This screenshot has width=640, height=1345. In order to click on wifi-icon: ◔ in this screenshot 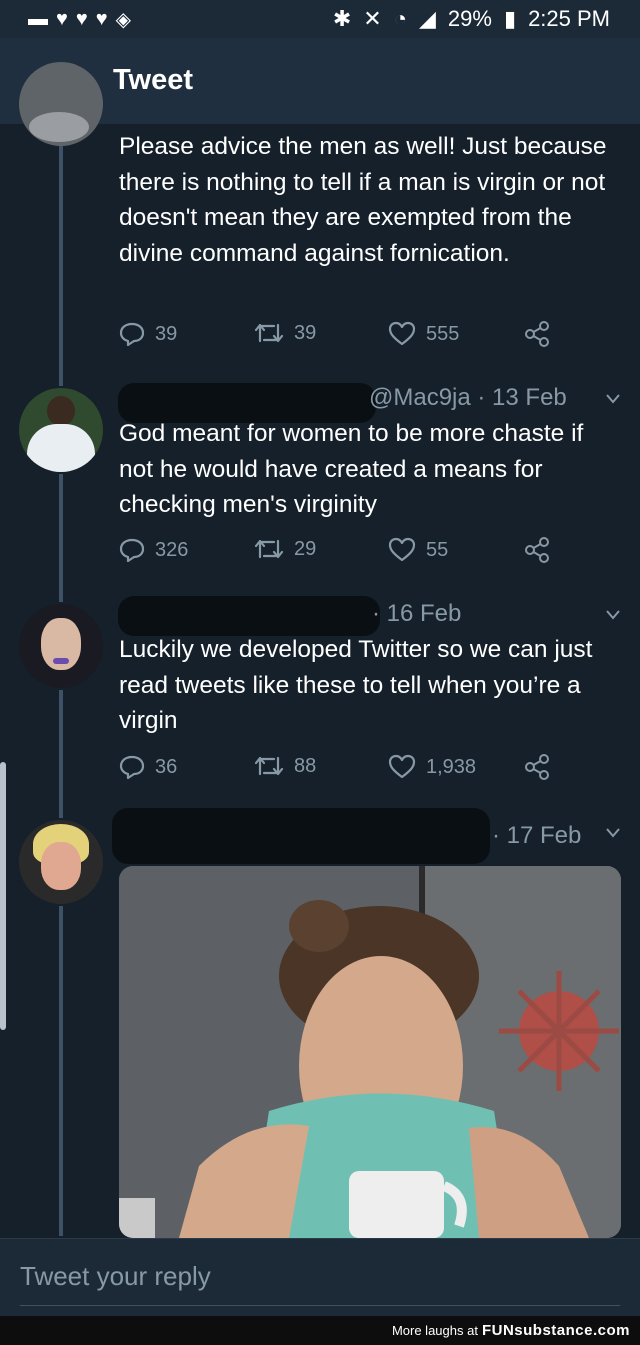, I will do `click(400, 18)`.